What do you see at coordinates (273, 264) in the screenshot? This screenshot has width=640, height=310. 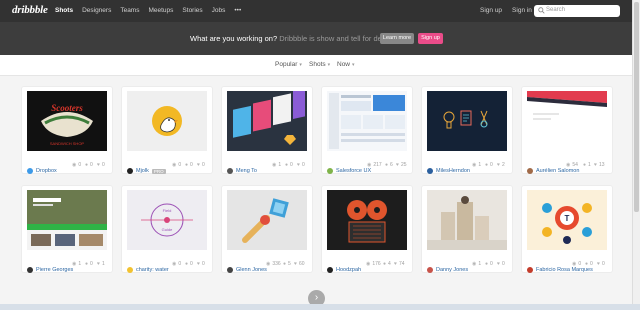 I see `views-count: ◉ 336` at bounding box center [273, 264].